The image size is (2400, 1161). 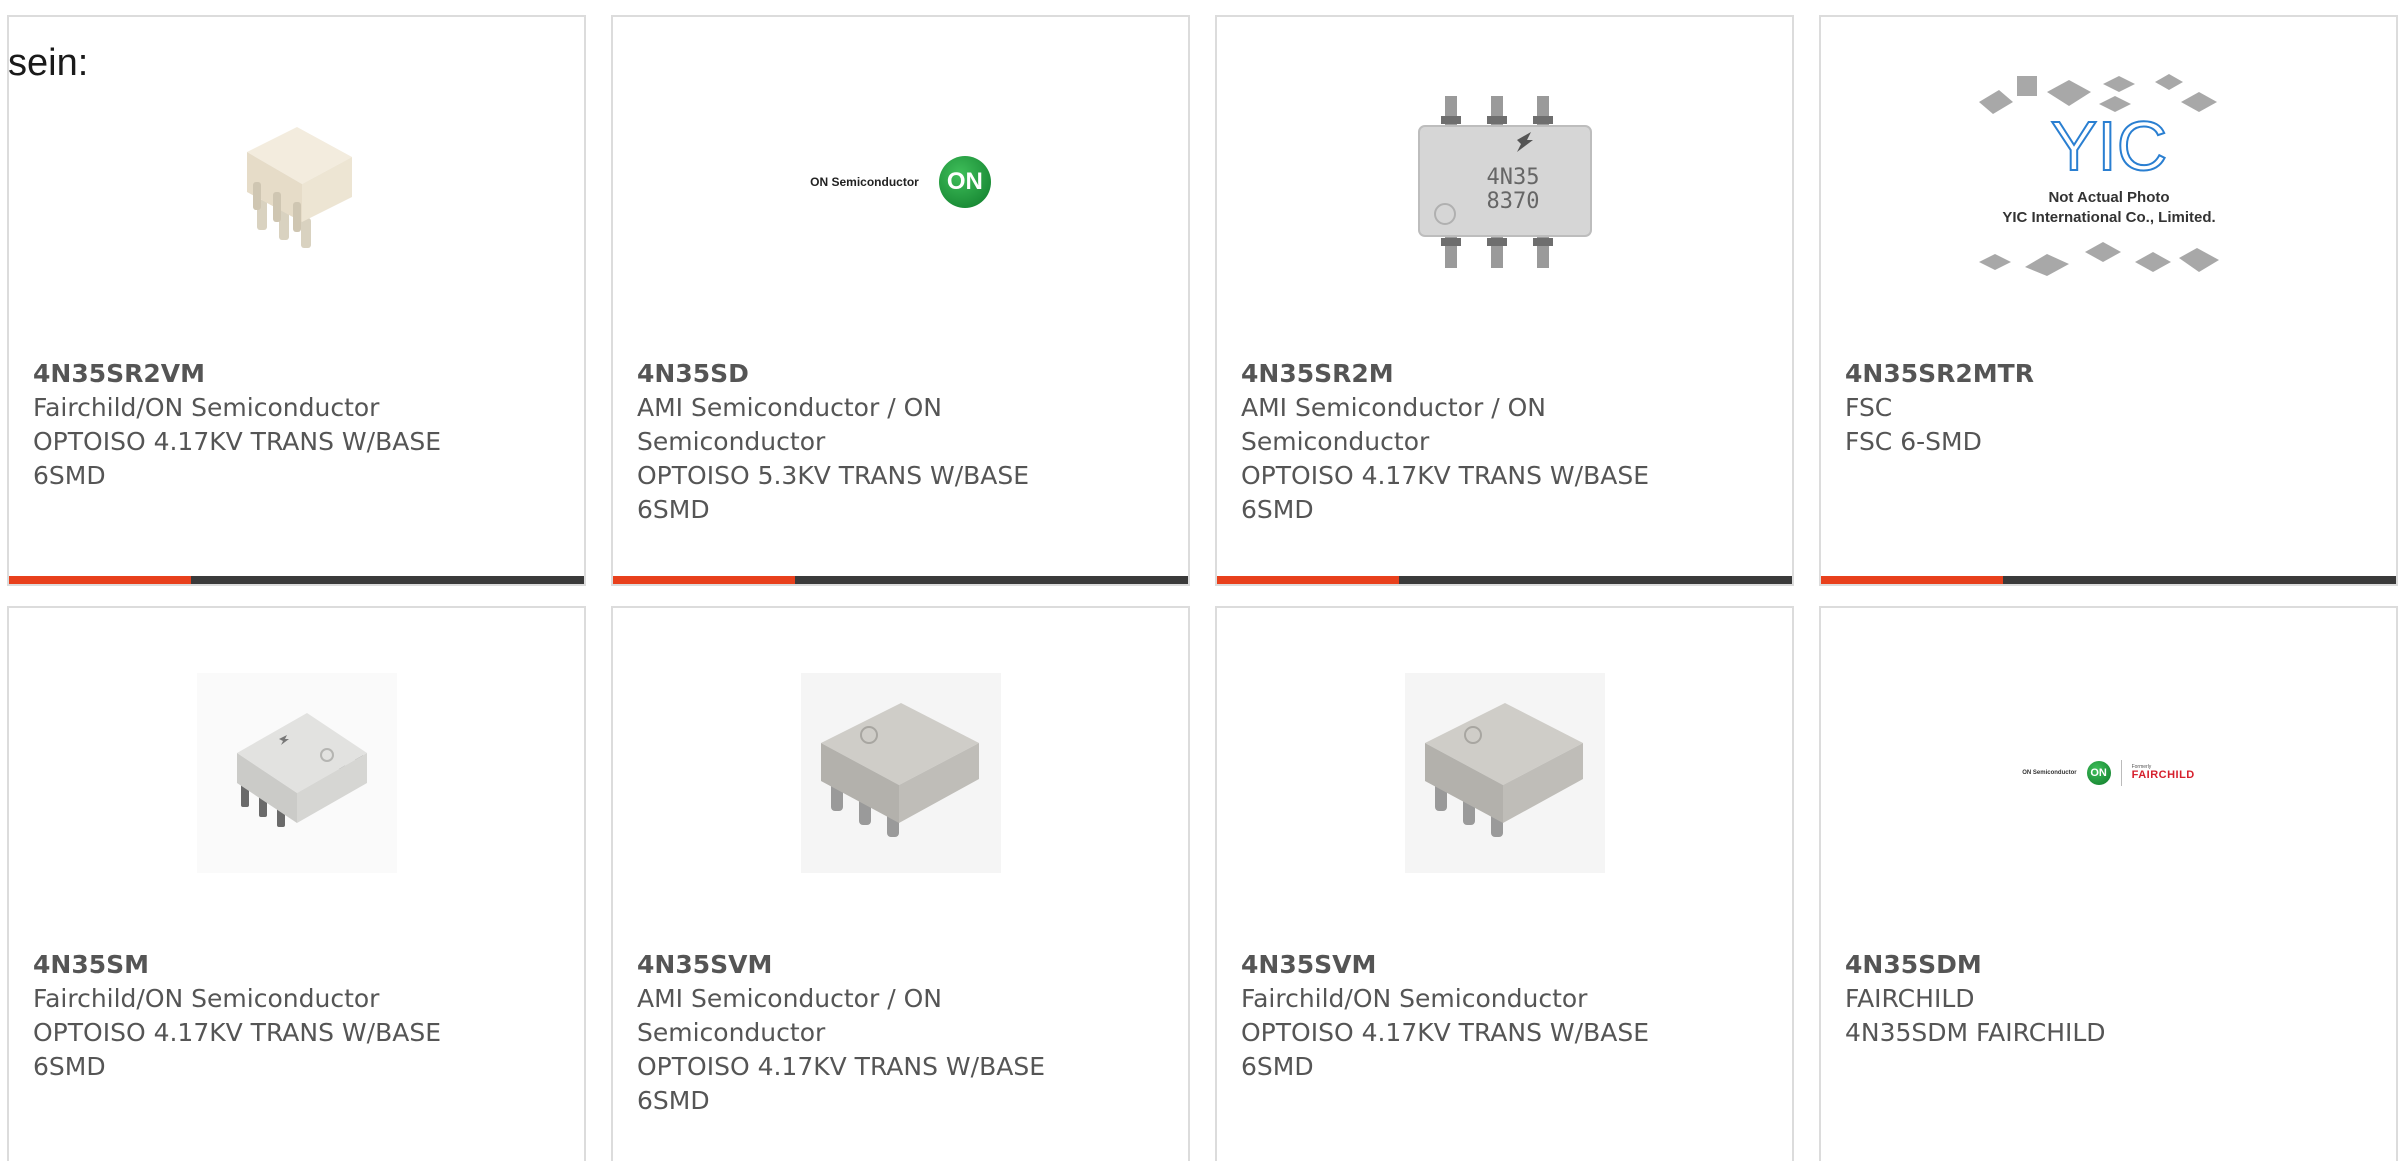 I want to click on part-number: 4N35SDM, so click(x=2070, y=965).